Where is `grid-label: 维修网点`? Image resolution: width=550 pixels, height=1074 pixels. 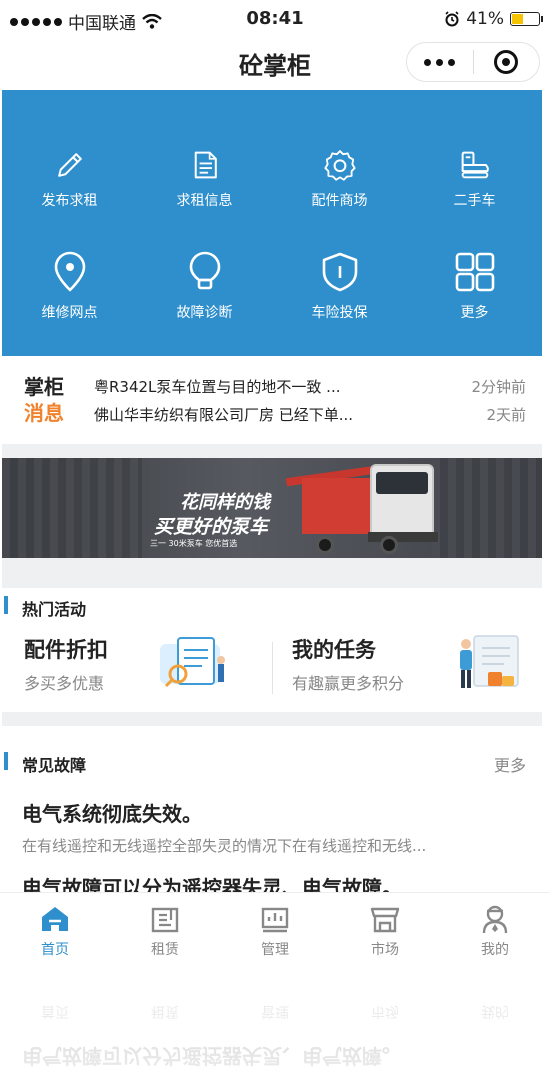 grid-label: 维修网点 is located at coordinates (69, 313).